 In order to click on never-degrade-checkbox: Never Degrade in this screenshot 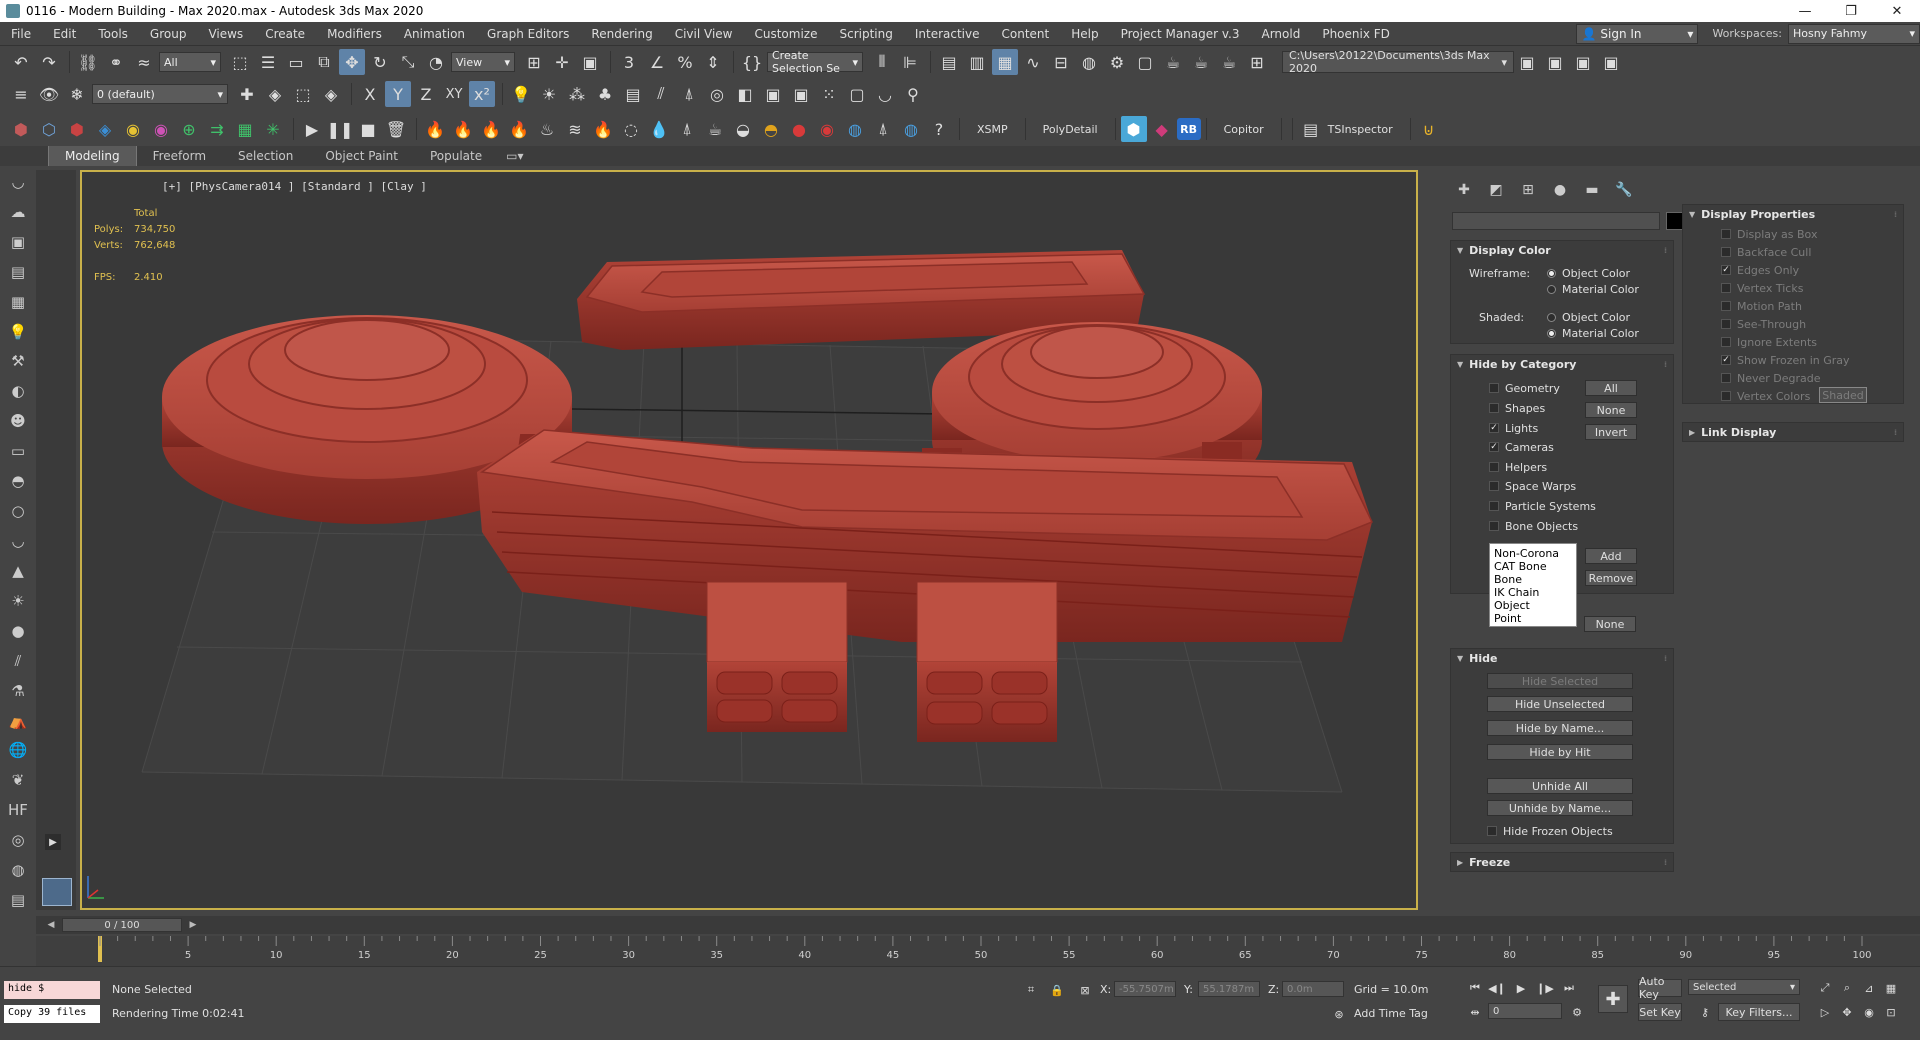, I will do `click(1771, 378)`.